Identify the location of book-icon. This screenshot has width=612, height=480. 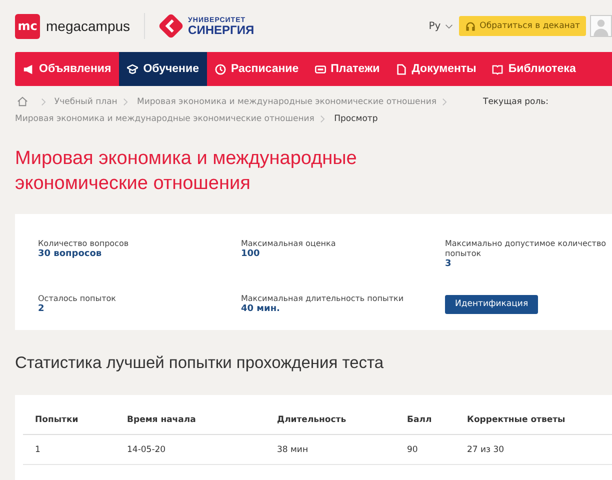
(498, 69).